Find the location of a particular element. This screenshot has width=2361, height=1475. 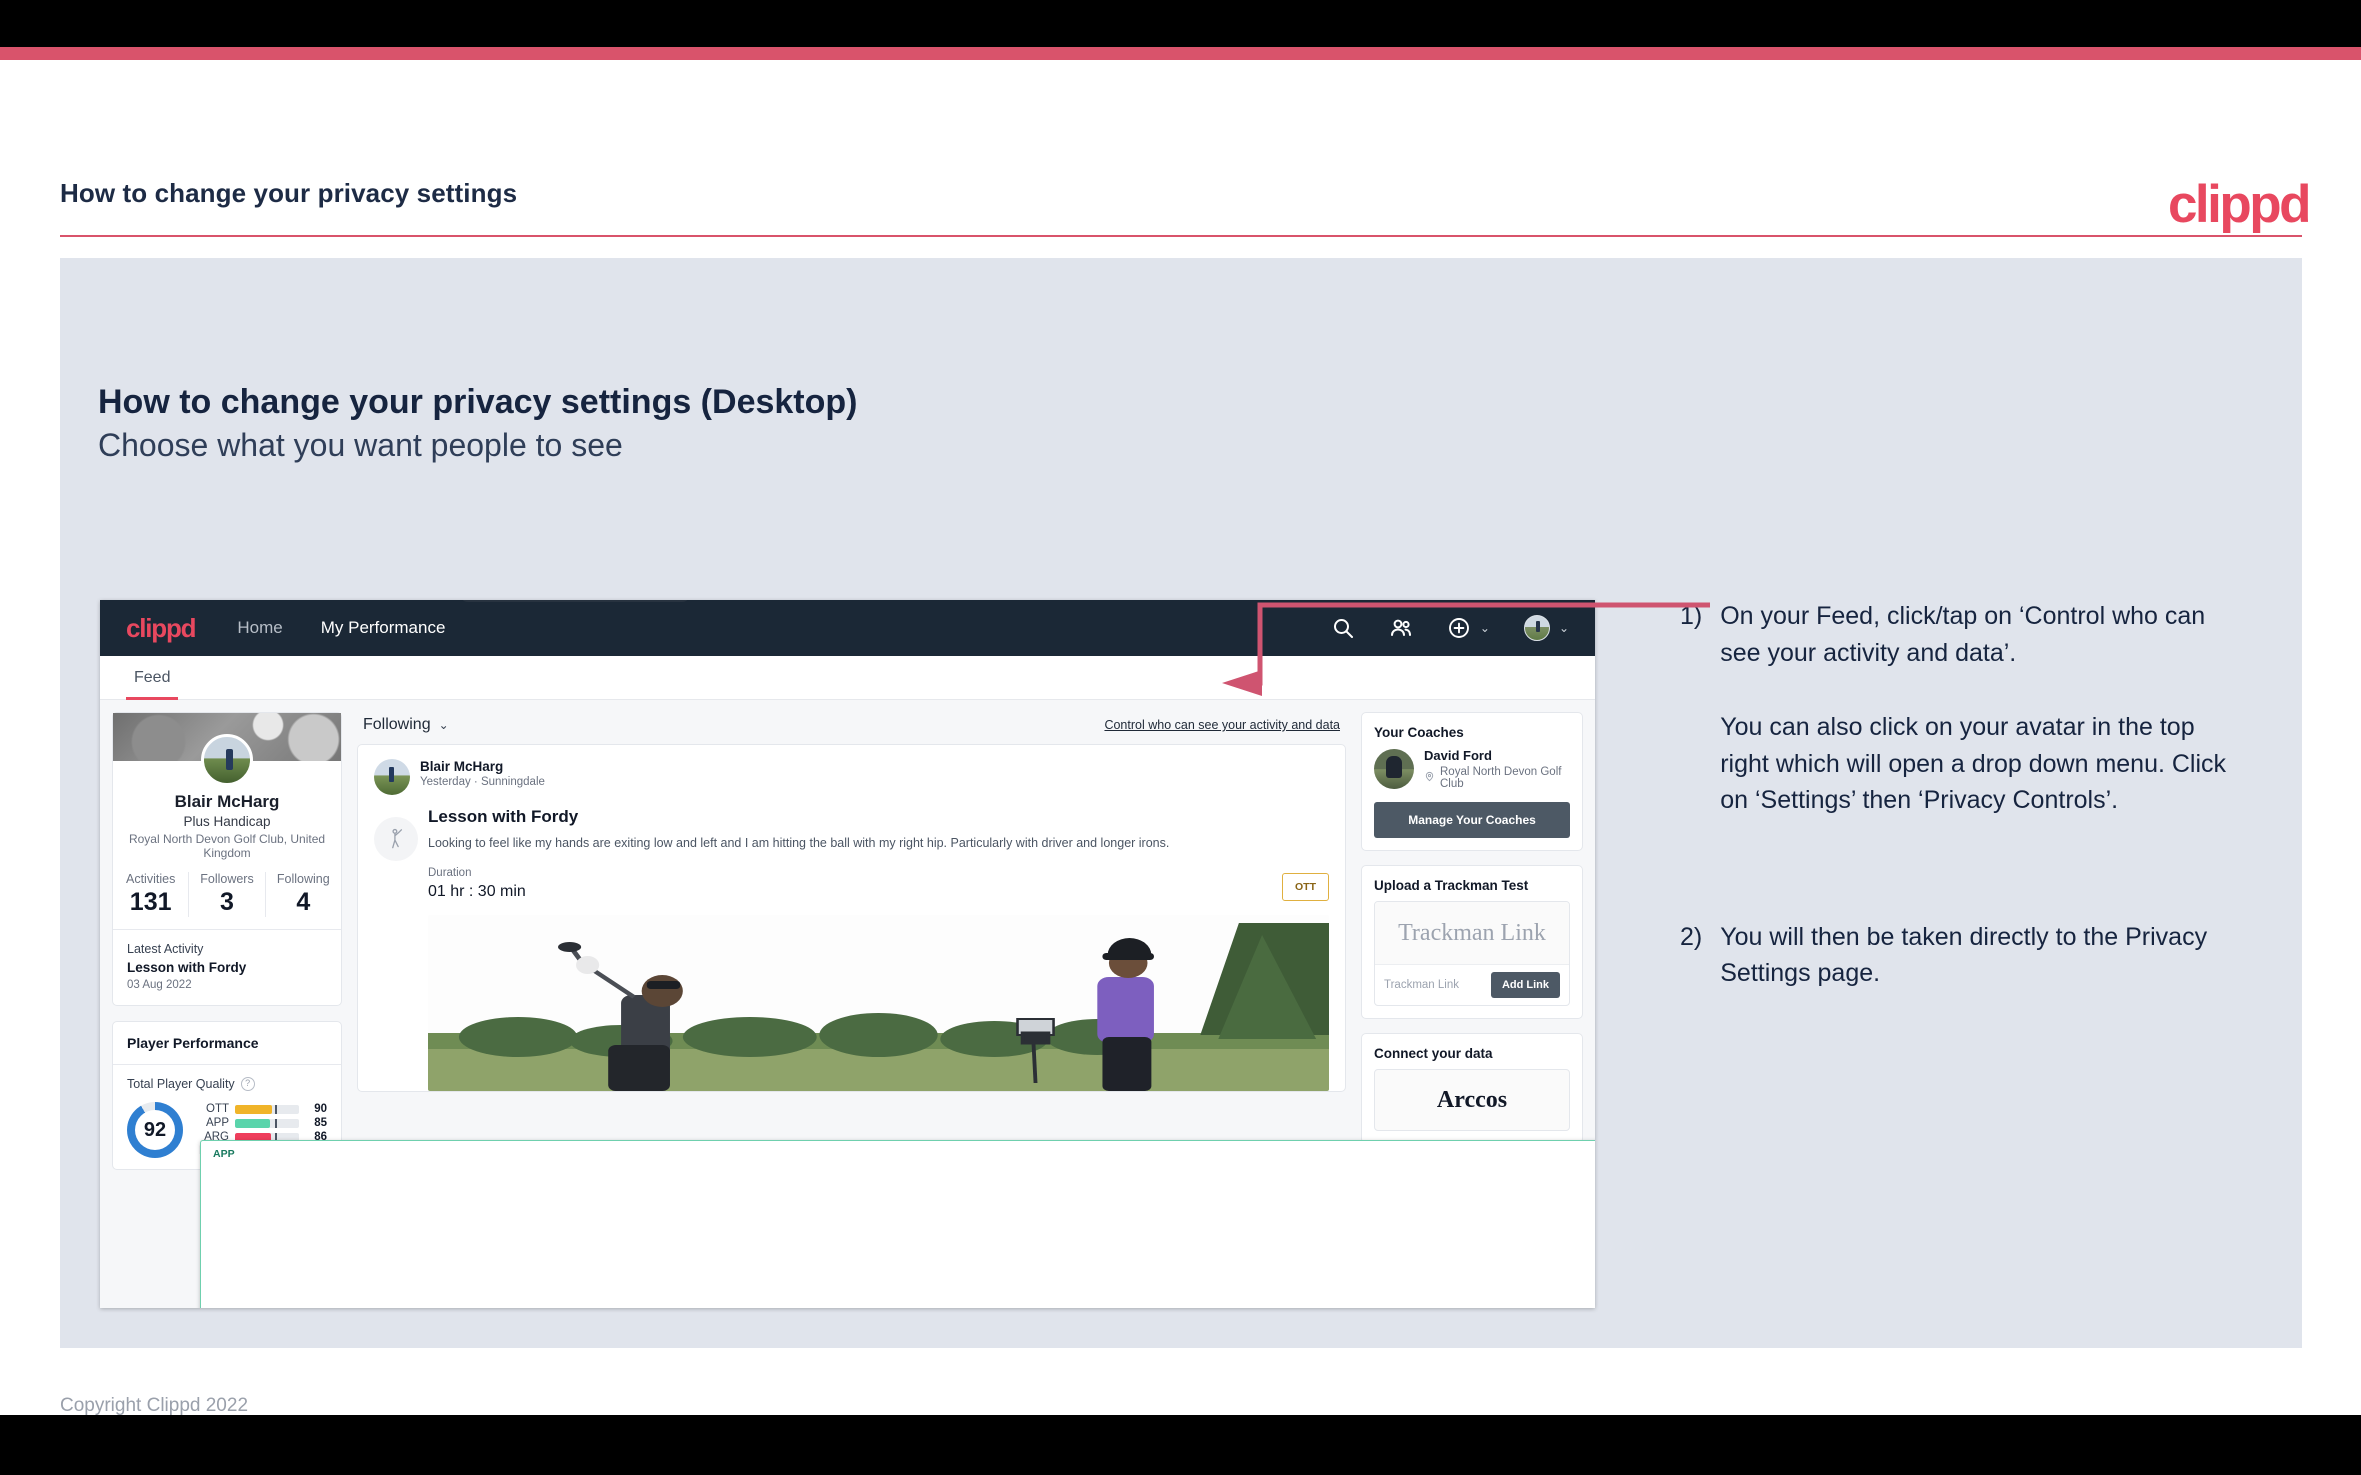

coach-name: David Ford is located at coordinates (1458, 755).